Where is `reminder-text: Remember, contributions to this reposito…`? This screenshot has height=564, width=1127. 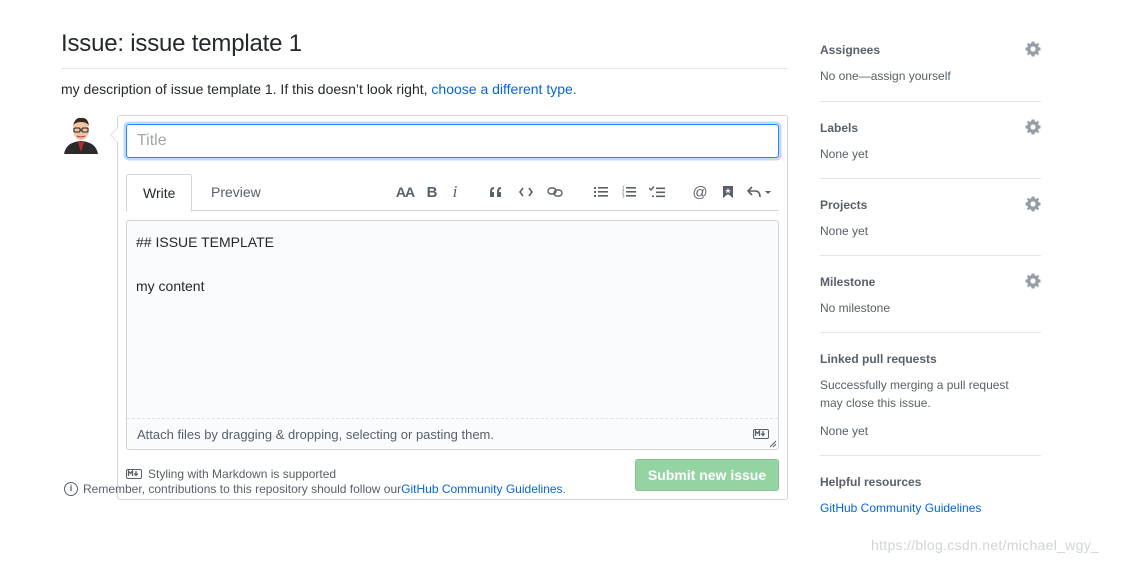 reminder-text: Remember, contributions to this reposito… is located at coordinates (242, 489).